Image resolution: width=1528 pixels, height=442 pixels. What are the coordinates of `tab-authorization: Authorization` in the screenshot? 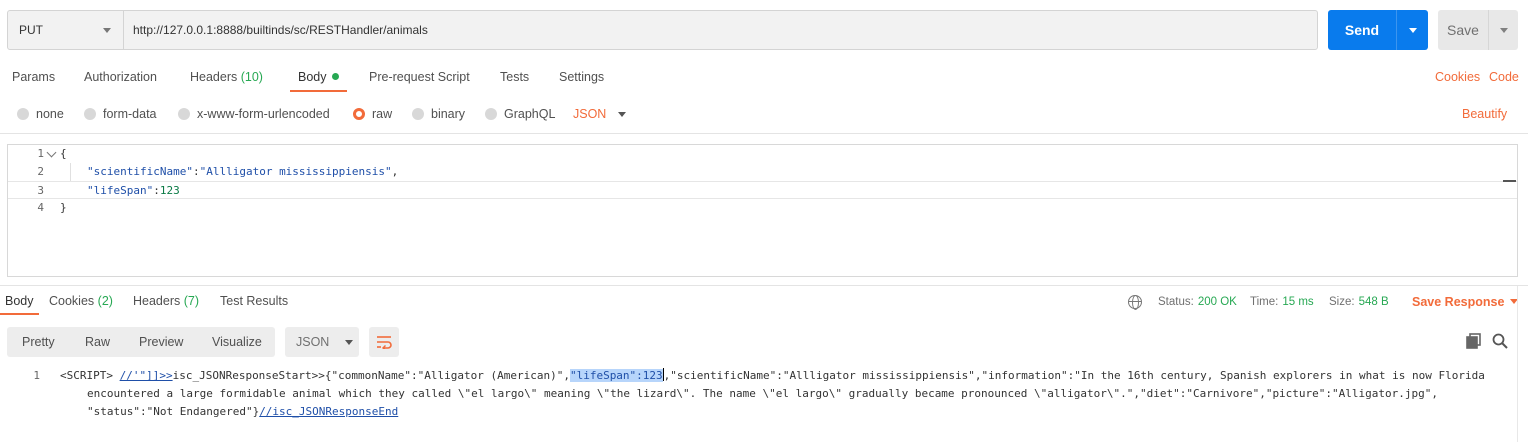 It's located at (120, 77).